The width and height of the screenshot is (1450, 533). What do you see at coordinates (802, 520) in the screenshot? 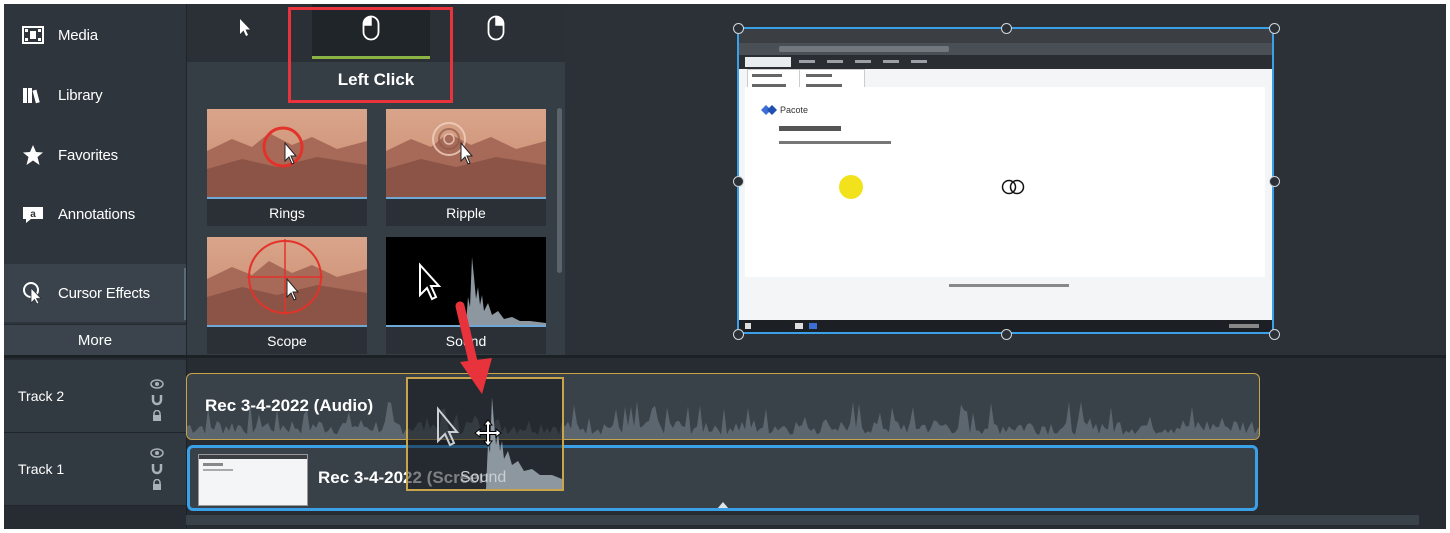
I see `timeline-scrollbar` at bounding box center [802, 520].